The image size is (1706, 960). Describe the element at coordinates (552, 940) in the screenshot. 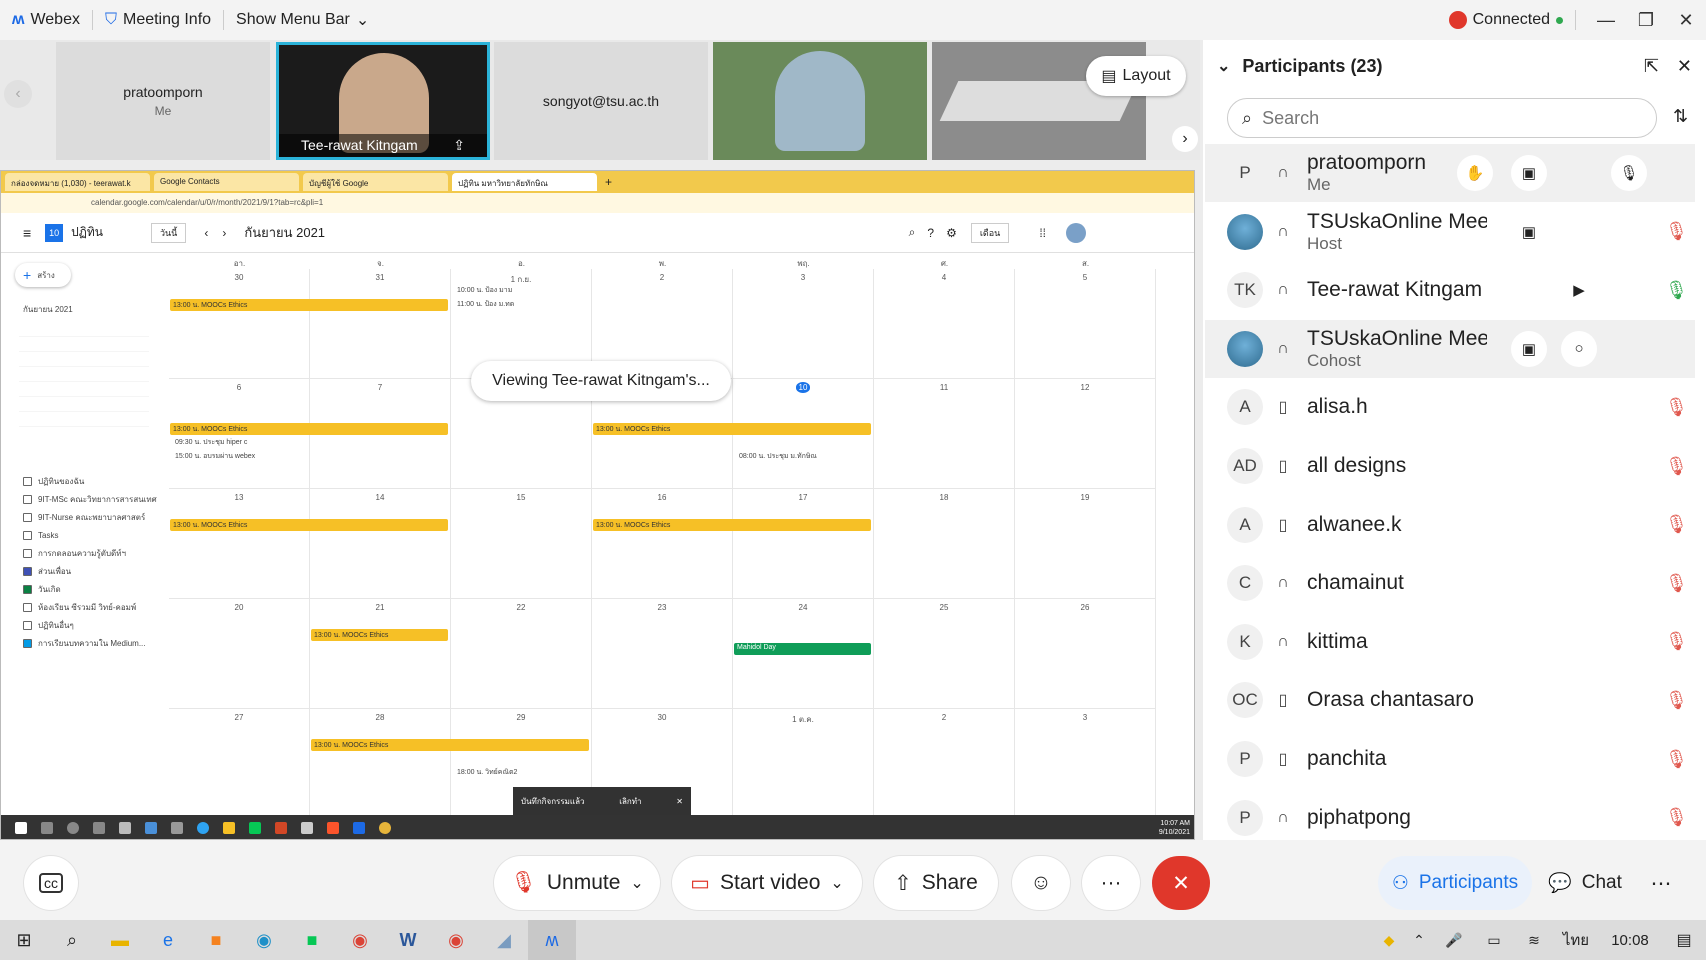

I see `webex-taskbar-icon: ʍ` at that location.